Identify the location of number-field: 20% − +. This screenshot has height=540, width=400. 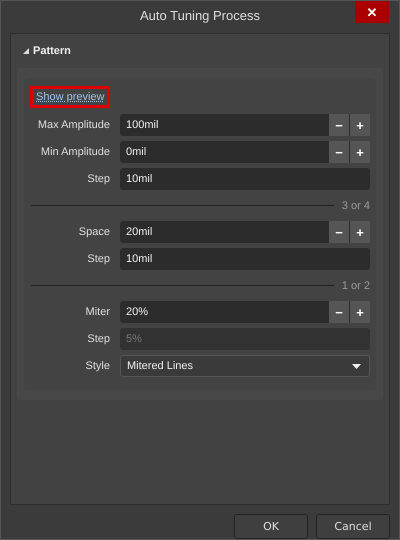
(245, 312).